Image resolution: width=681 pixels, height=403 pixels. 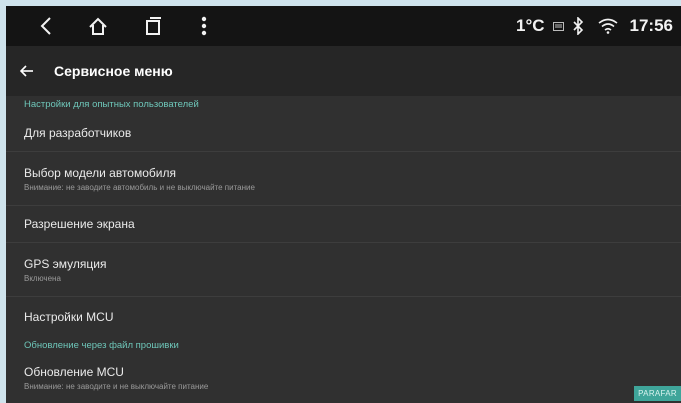 What do you see at coordinates (343, 224) in the screenshot?
I see `list-item-screen-resolution: Разрешение экрана` at bounding box center [343, 224].